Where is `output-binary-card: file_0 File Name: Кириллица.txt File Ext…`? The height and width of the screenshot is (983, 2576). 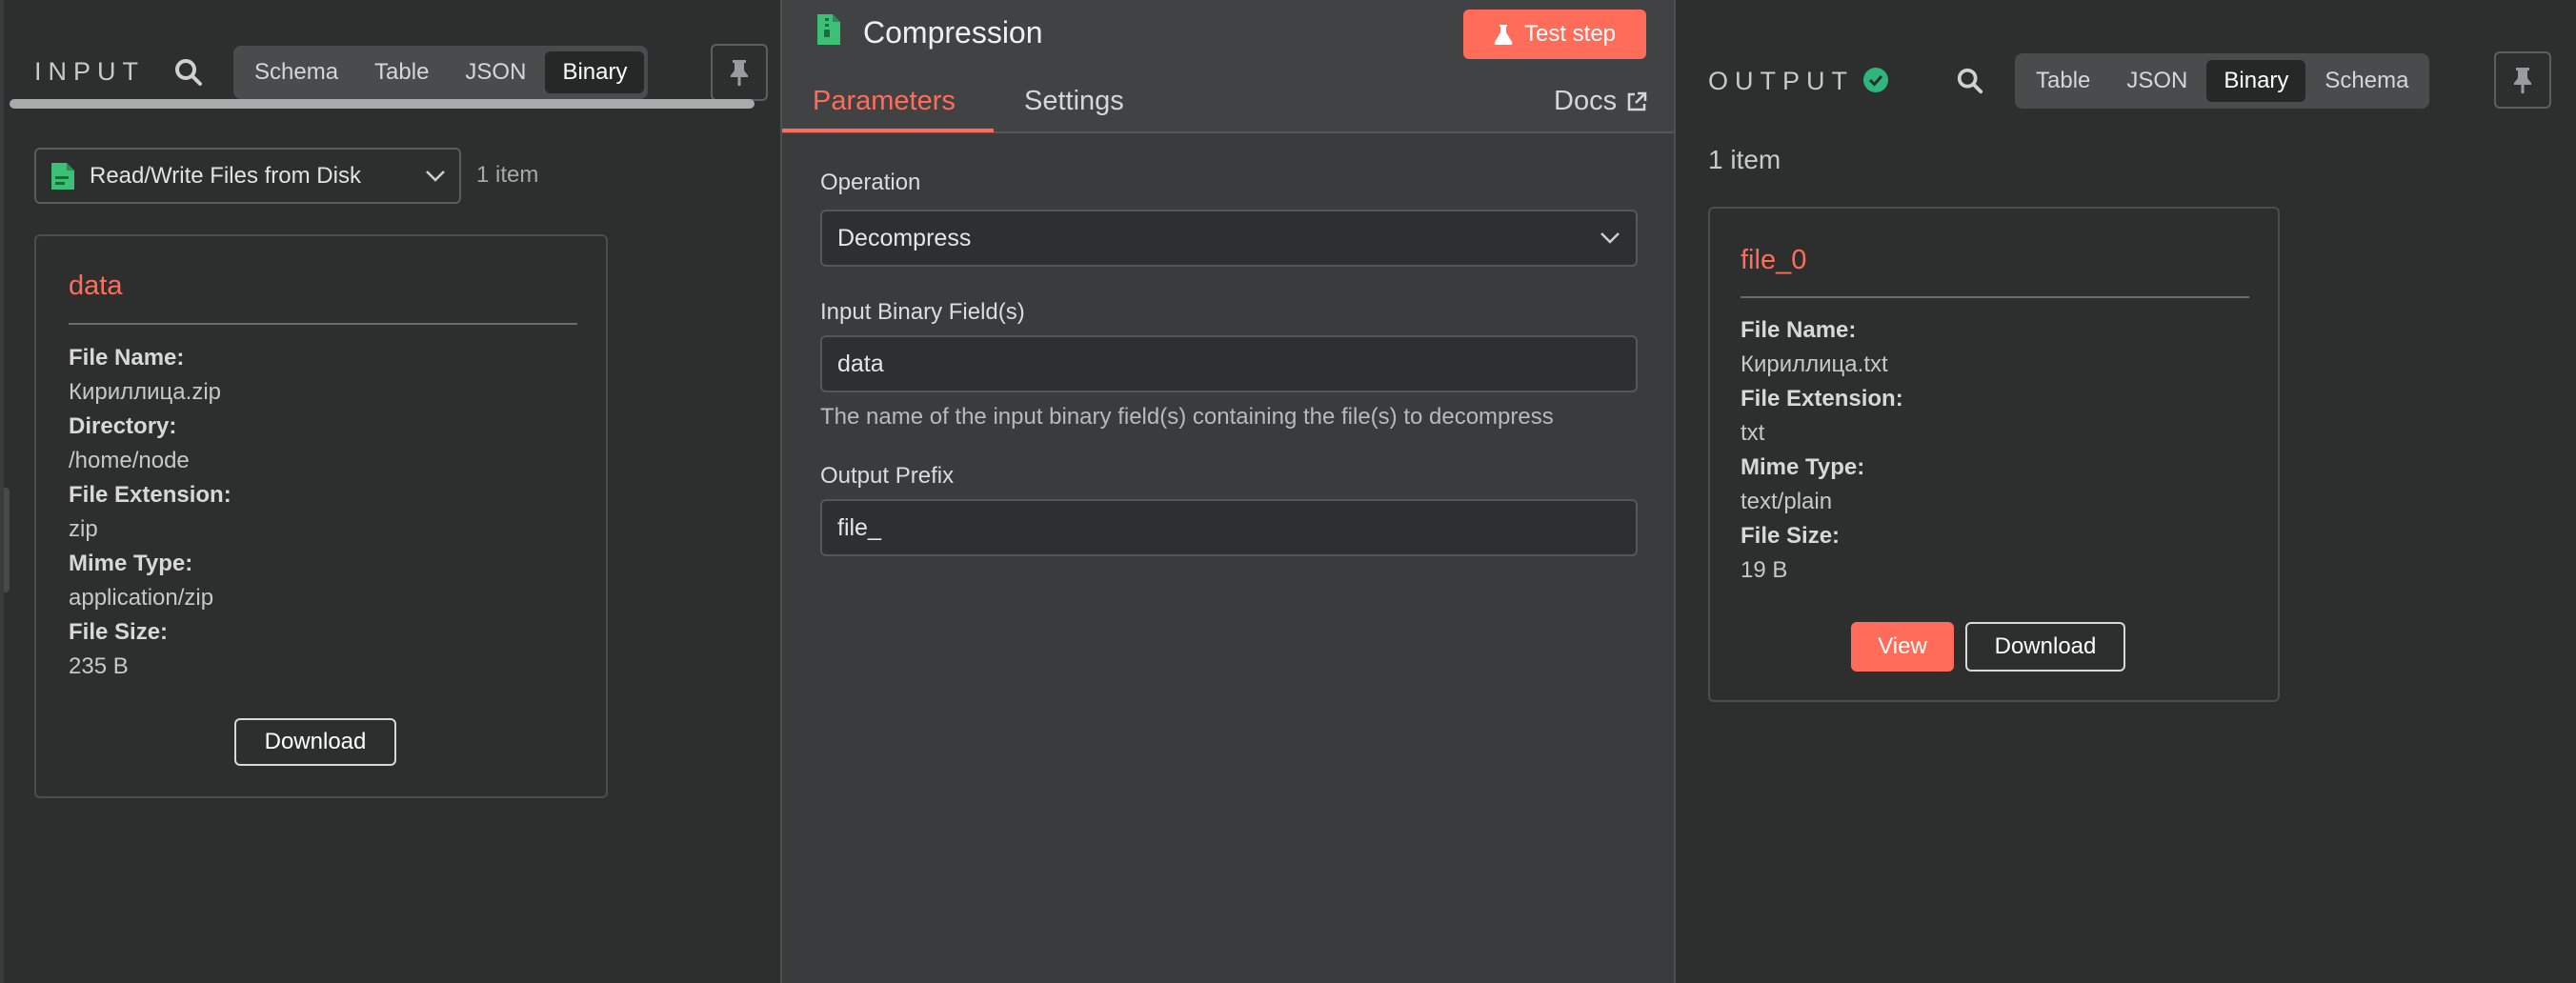
output-binary-card: file_0 File Name: Кириллица.txt File Ext… is located at coordinates (1994, 454).